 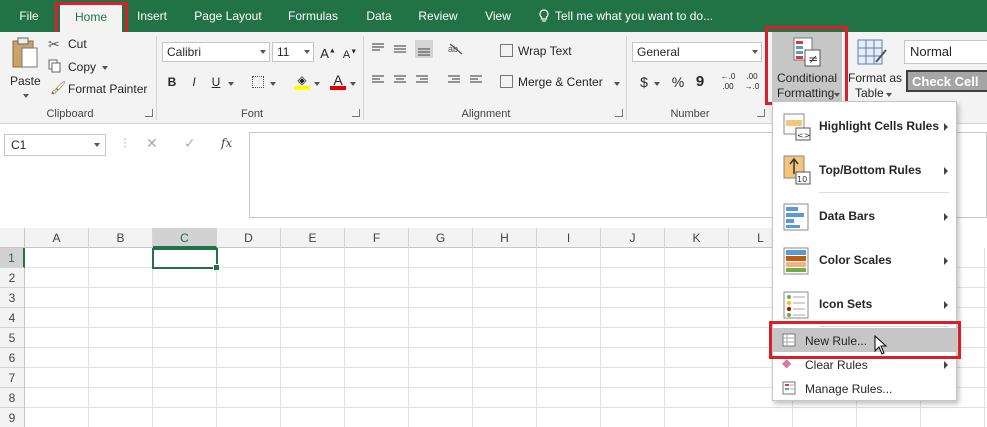 What do you see at coordinates (545, 51) in the screenshot?
I see `wrap-text-label: Wrap Text` at bounding box center [545, 51].